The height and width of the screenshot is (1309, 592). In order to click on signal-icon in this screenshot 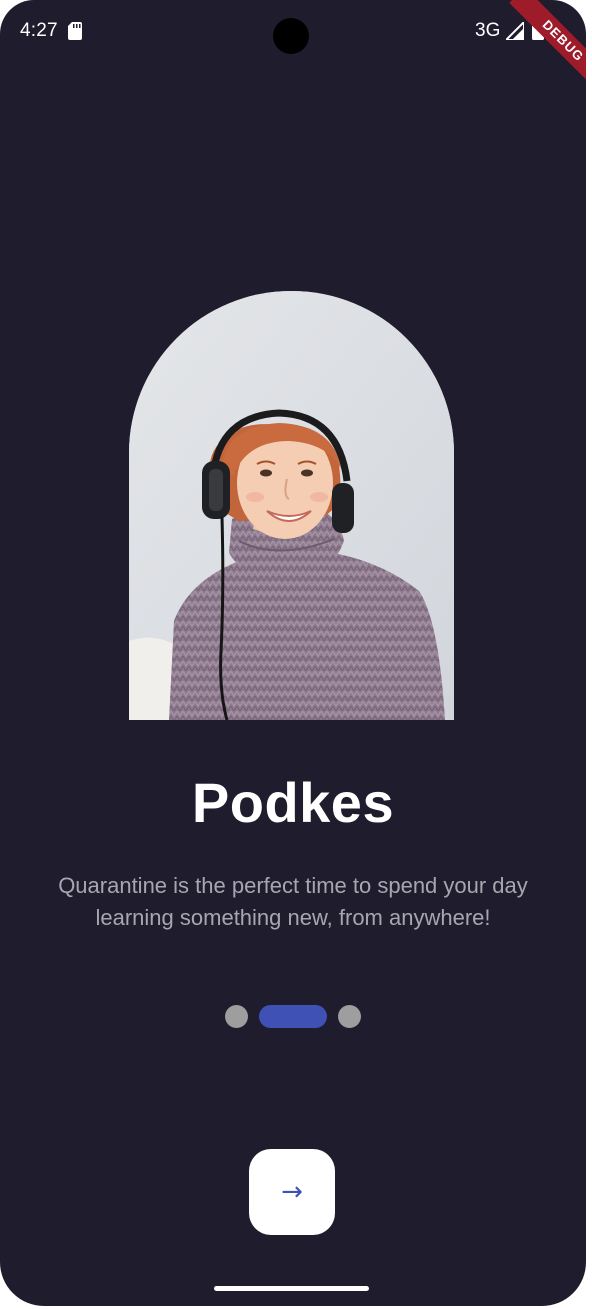, I will do `click(515, 31)`.